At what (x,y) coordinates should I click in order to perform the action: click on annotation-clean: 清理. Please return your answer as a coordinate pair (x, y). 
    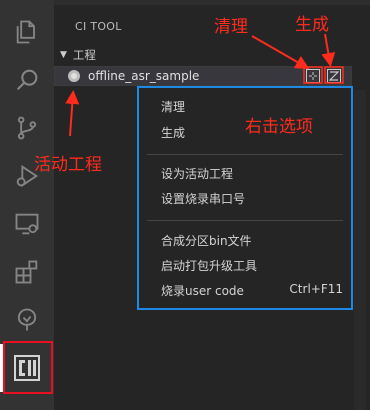
    Looking at the image, I should click on (231, 27).